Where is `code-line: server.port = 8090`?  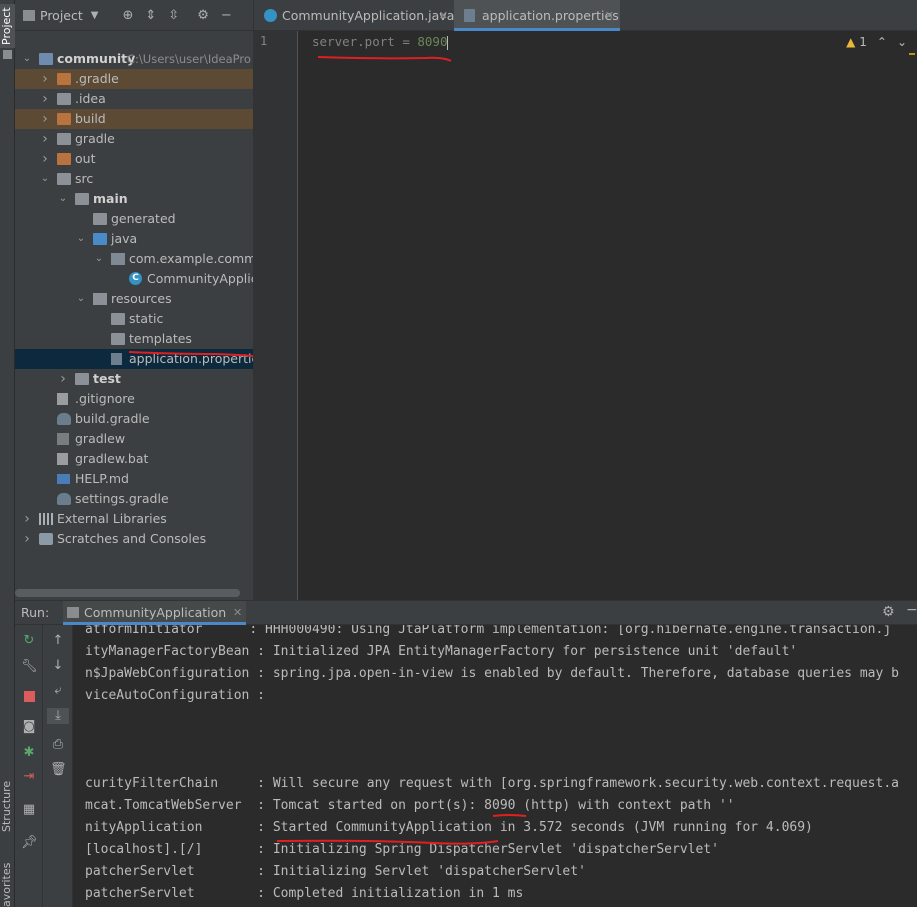 code-line: server.port = 8090 is located at coordinates (380, 41).